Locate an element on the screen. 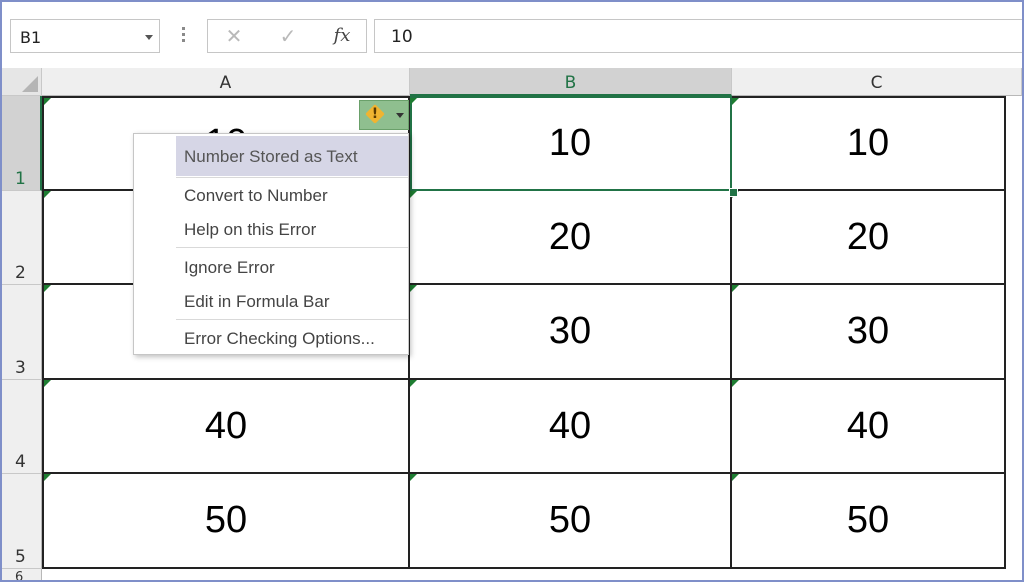 The width and height of the screenshot is (1024, 582). formula-input: 10 is located at coordinates (698, 36).